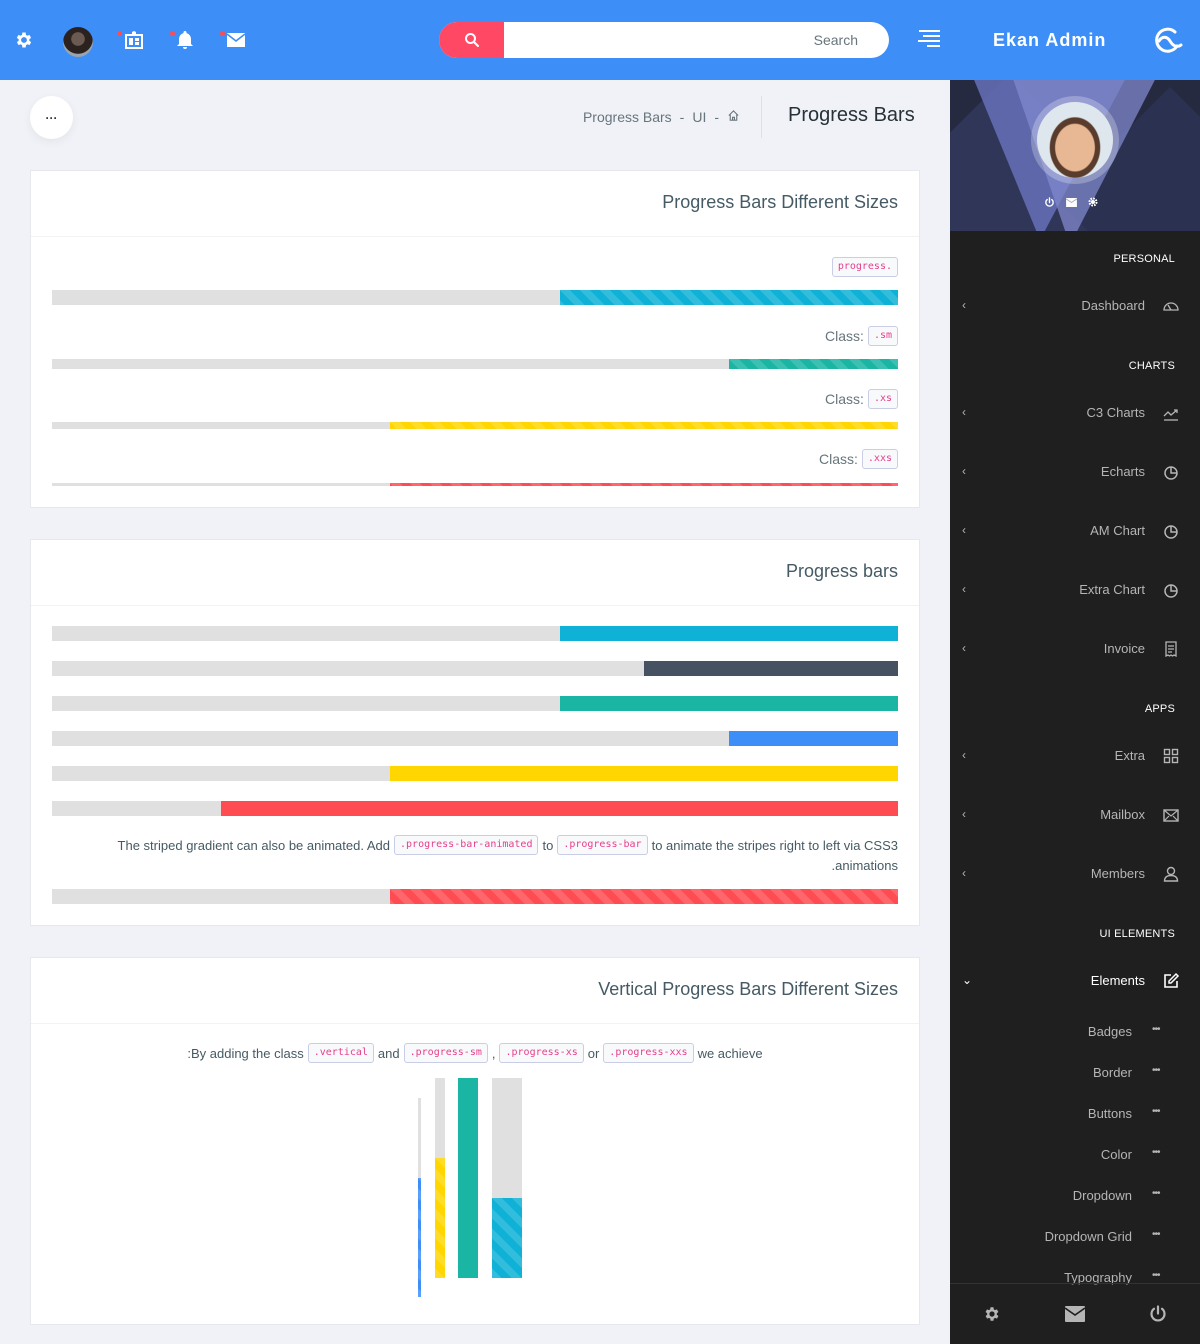 The height and width of the screenshot is (1344, 1200). What do you see at coordinates (733, 117) in the screenshot?
I see `home-icon` at bounding box center [733, 117].